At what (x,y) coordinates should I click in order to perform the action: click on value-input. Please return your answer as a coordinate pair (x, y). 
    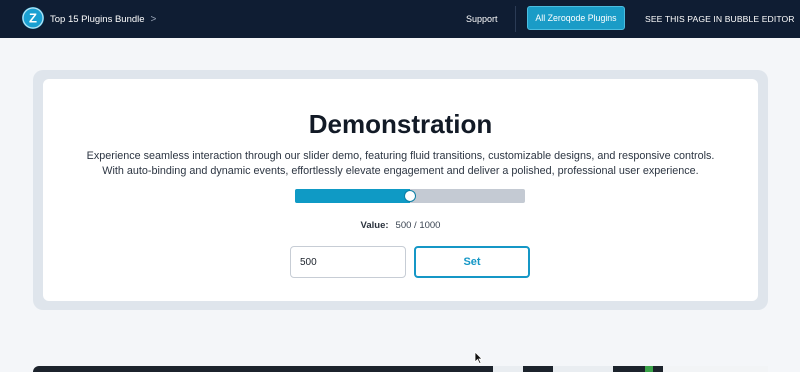
    Looking at the image, I should click on (348, 262).